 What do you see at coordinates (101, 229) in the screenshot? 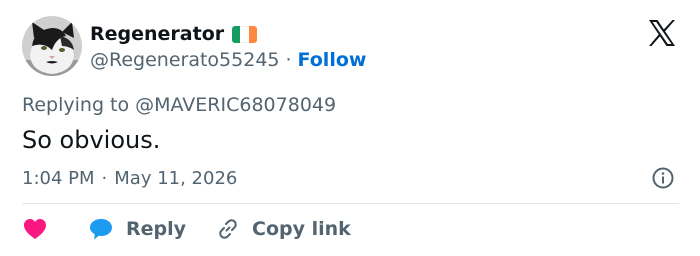
I see `speech-bubble-icon` at bounding box center [101, 229].